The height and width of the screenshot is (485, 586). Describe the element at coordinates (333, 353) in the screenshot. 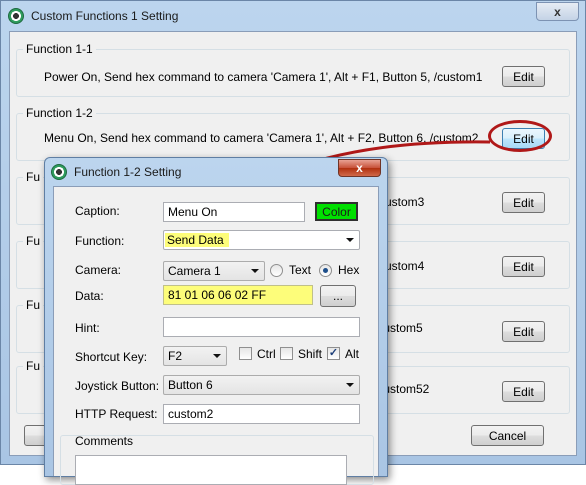

I see `alt-checkbox: ✓` at that location.